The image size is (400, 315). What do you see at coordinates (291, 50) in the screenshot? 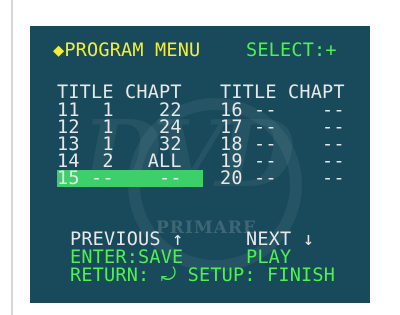
I see `select-hint: SELECT:+` at bounding box center [291, 50].